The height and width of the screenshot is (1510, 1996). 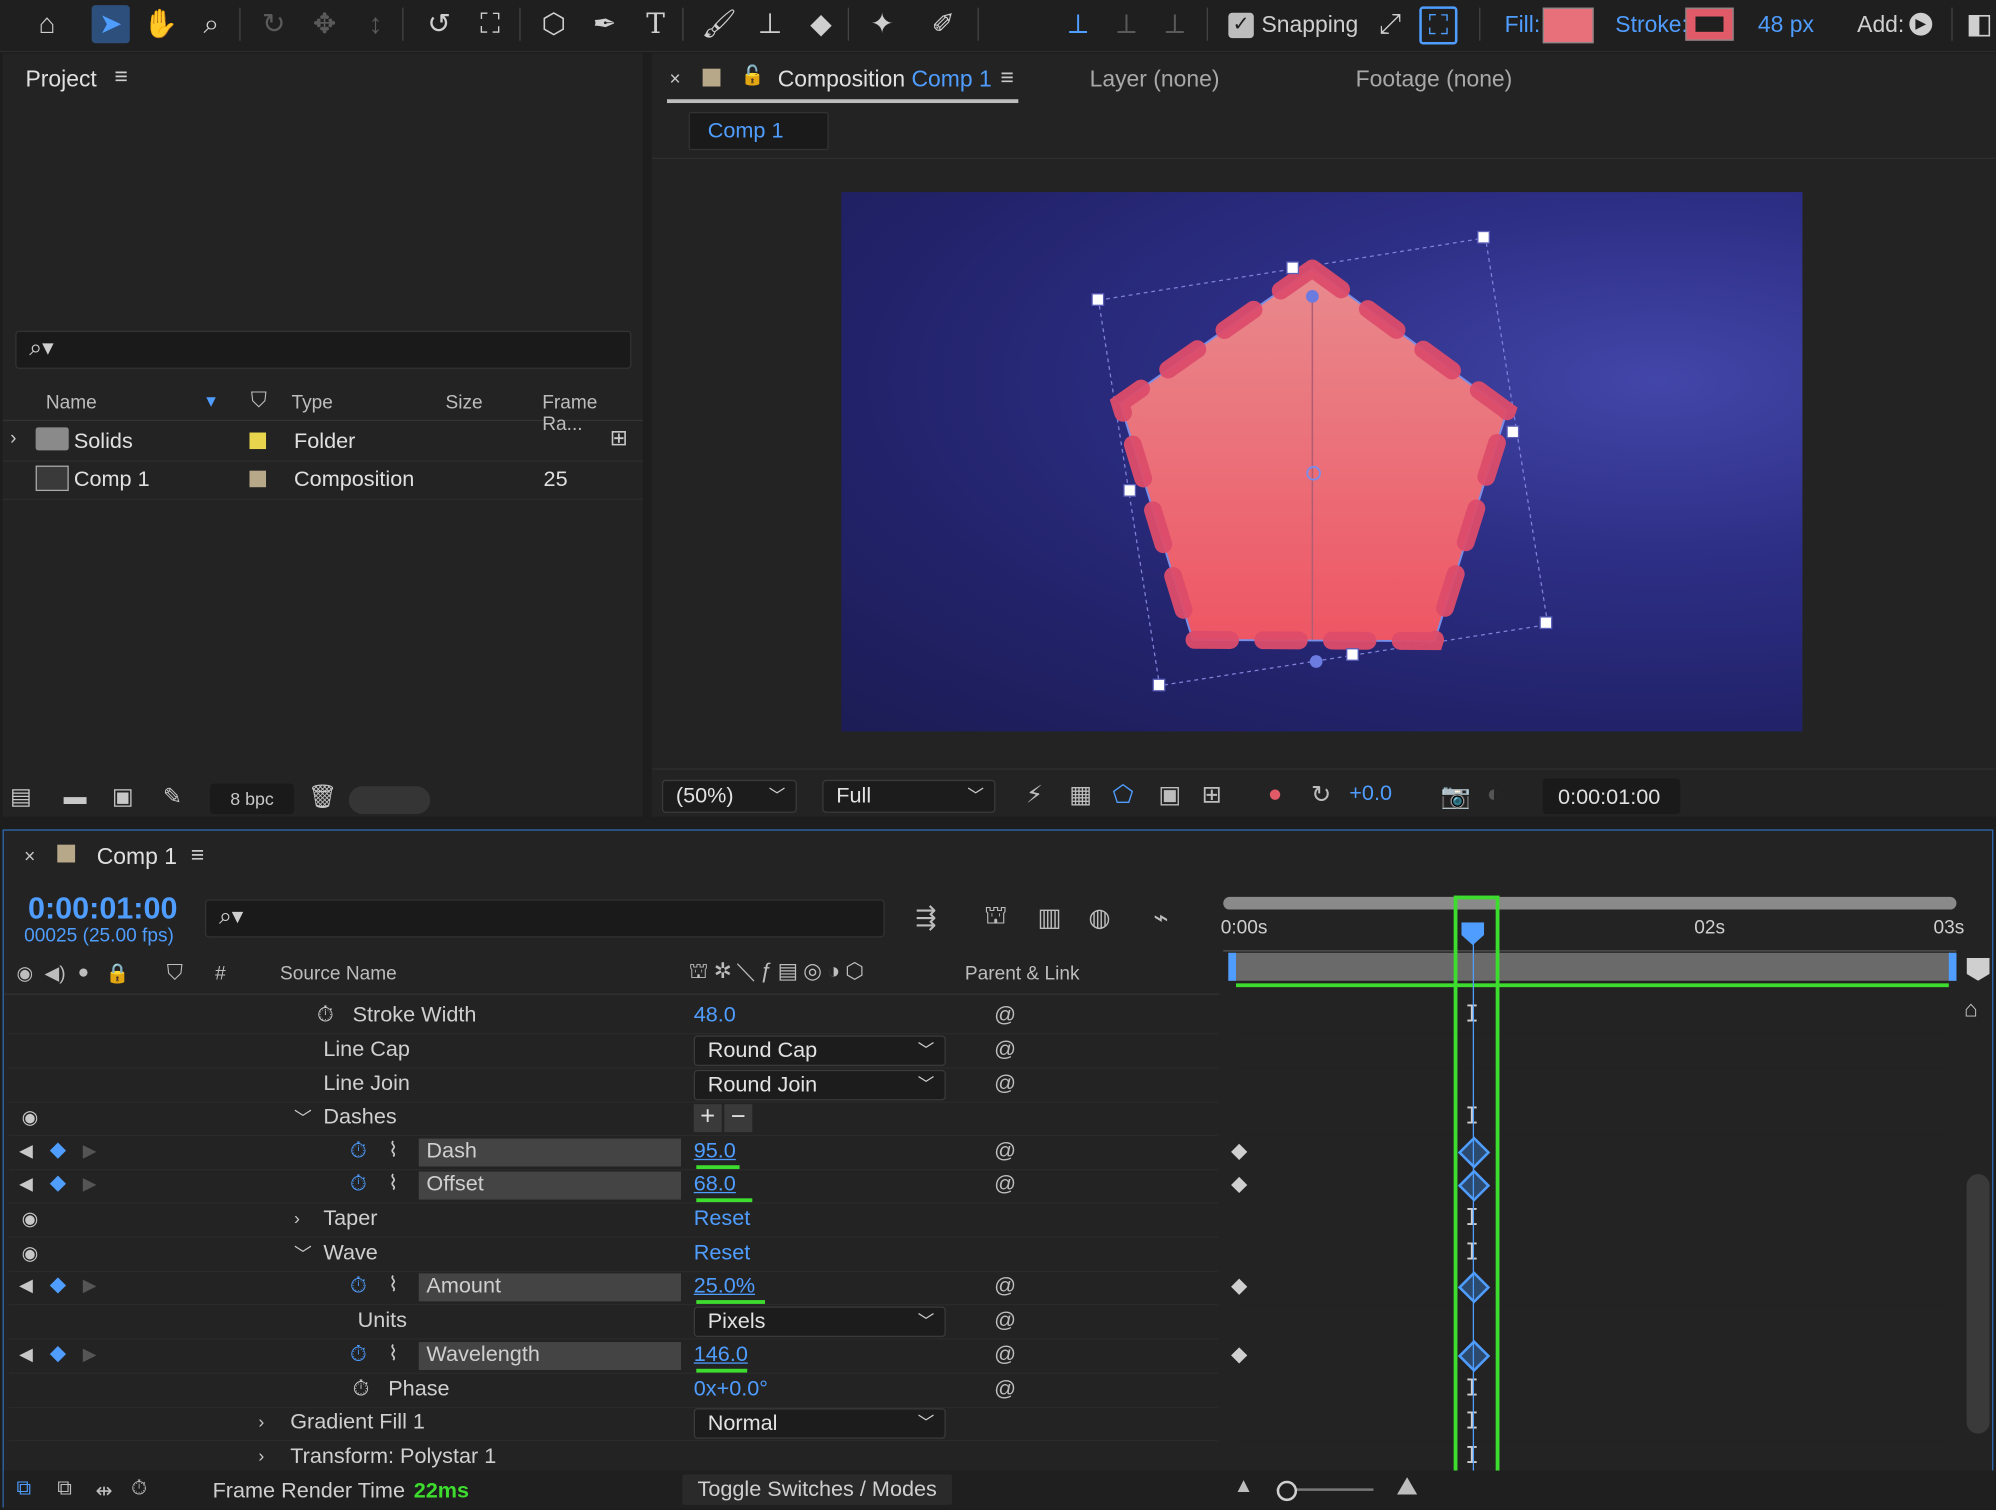 I want to click on property-dropdown: Pixels ﹀, so click(x=819, y=1321).